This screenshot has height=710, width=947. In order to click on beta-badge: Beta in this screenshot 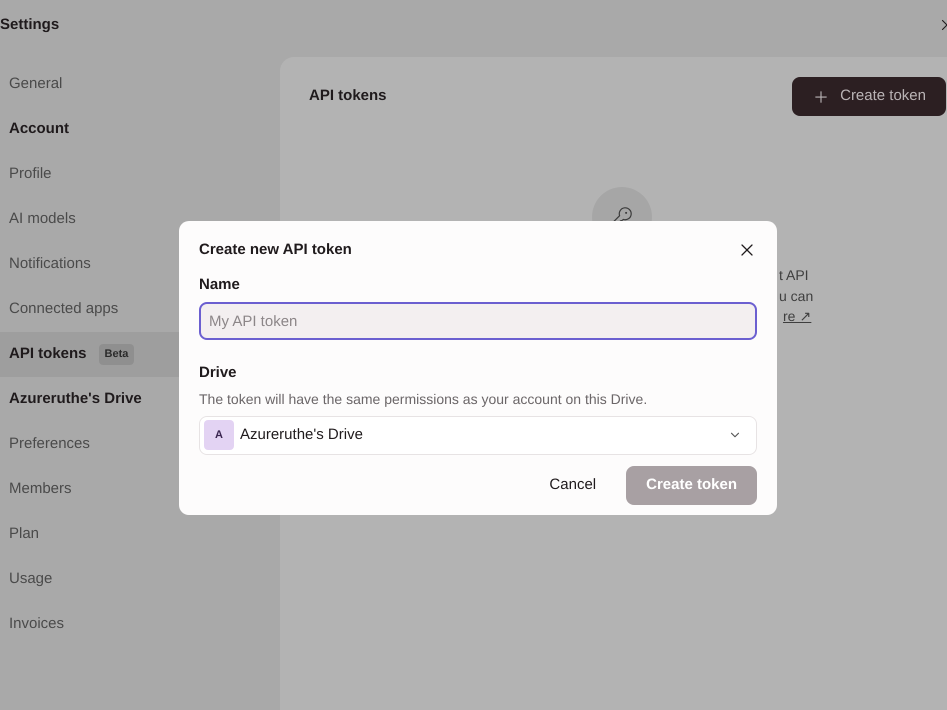, I will do `click(116, 354)`.